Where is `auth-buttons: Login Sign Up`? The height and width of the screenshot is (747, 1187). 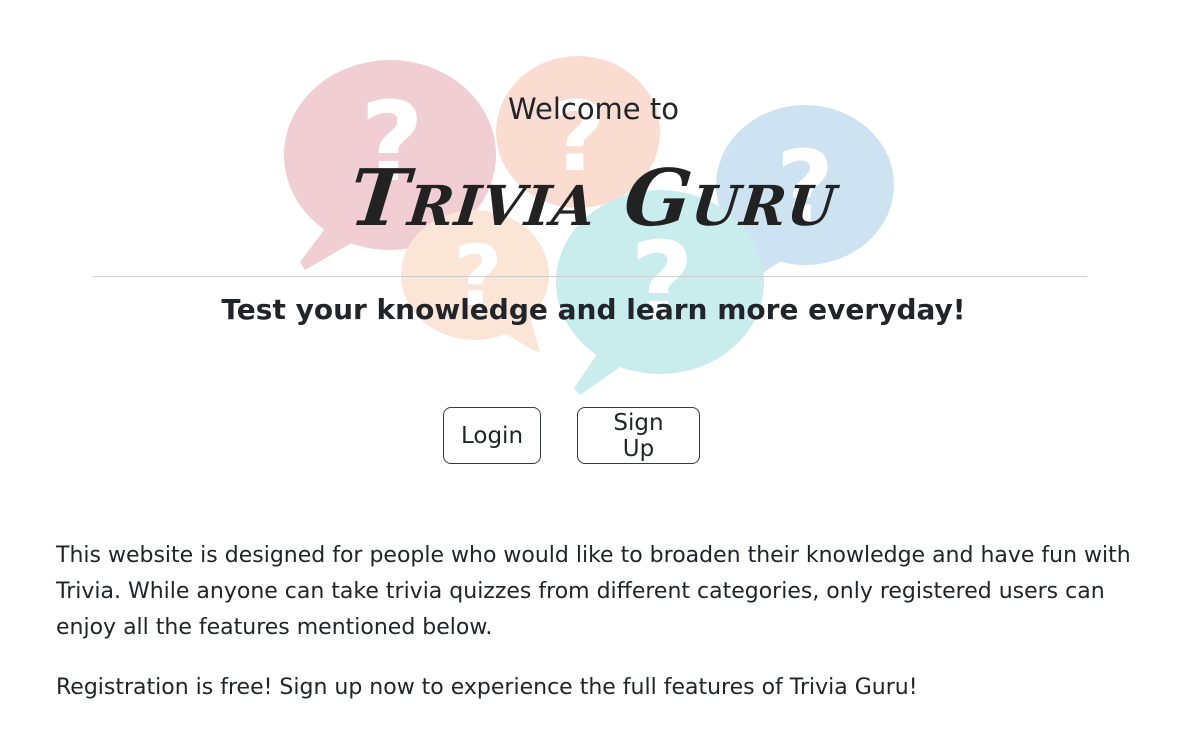 auth-buttons: Login Sign Up is located at coordinates (571, 435).